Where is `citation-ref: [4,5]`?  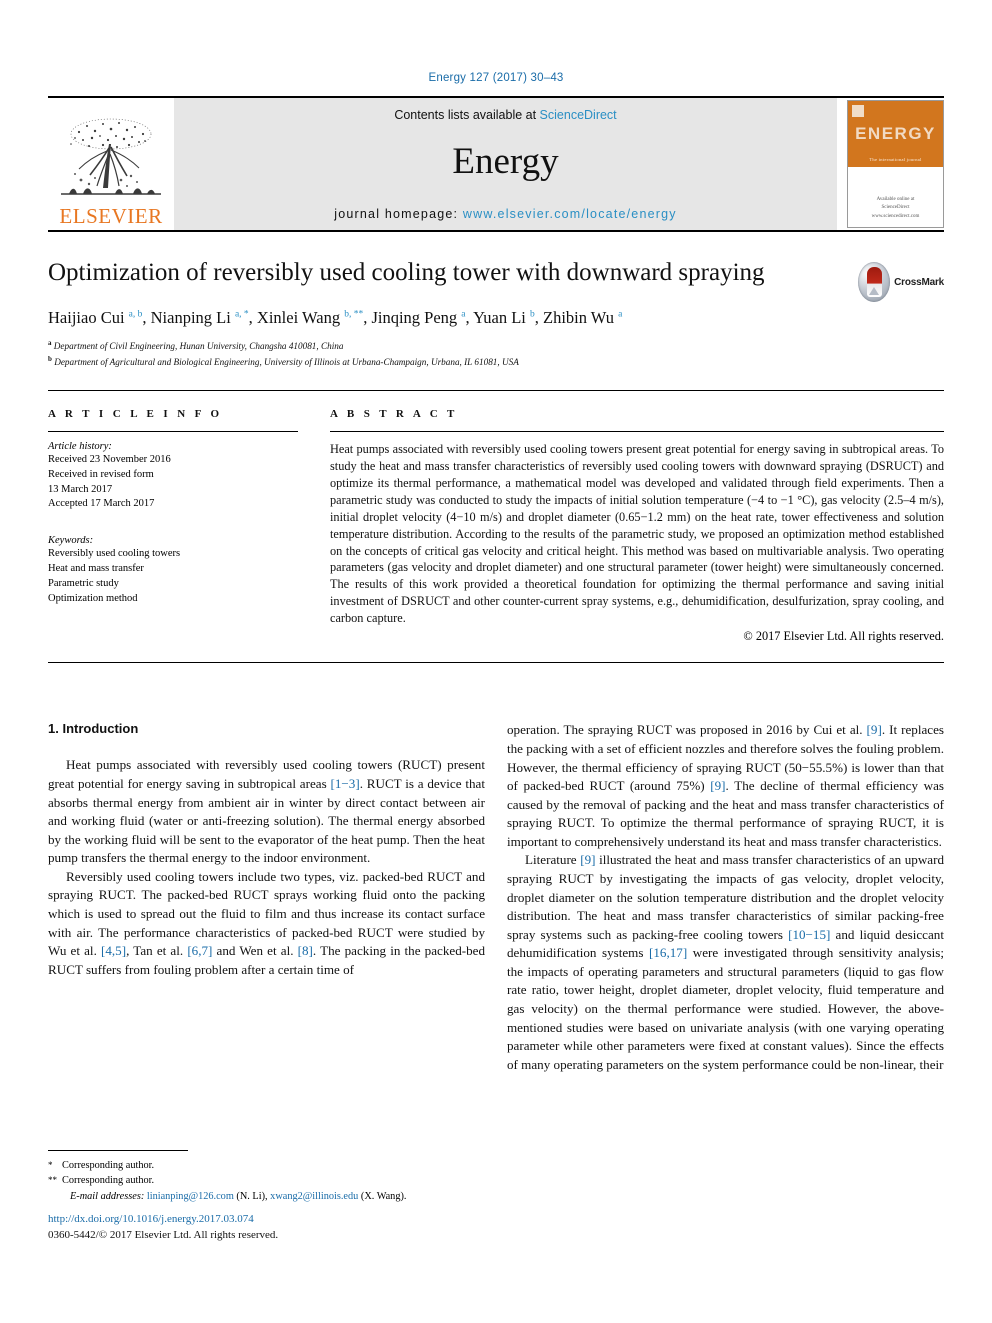
citation-ref: [4,5] is located at coordinates (113, 950).